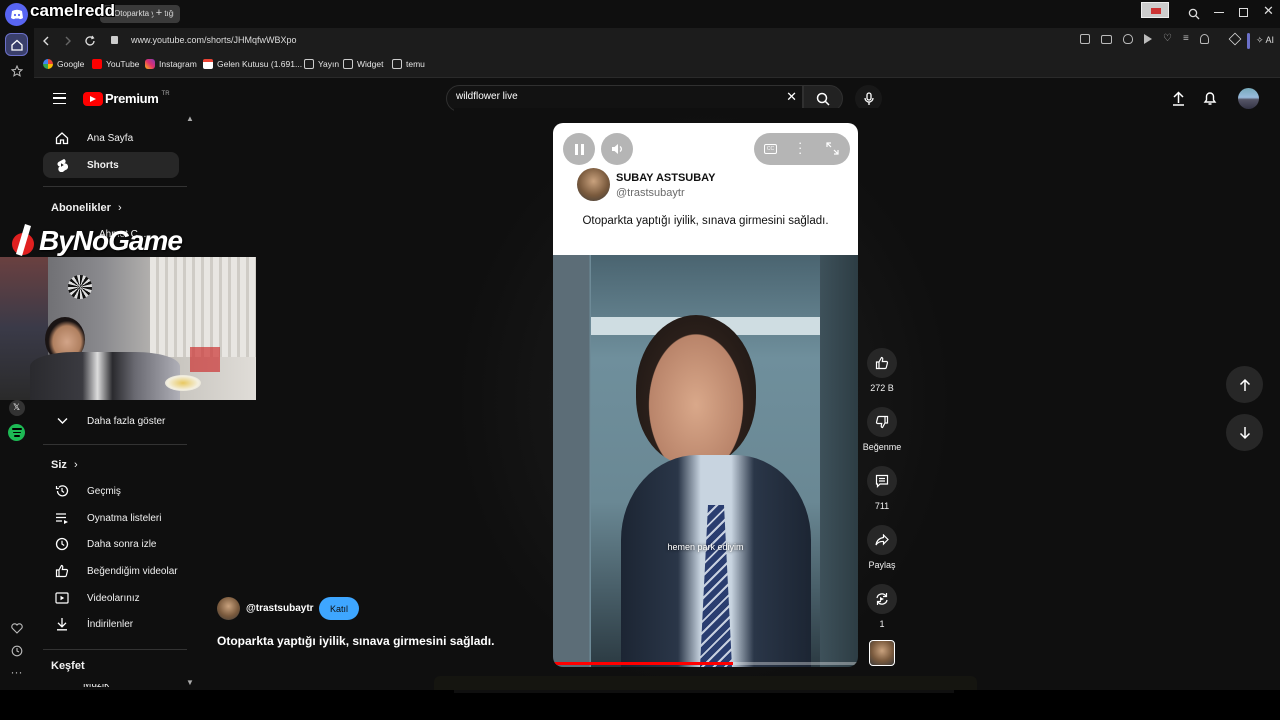 The width and height of the screenshot is (1280, 720). What do you see at coordinates (1244, 432) in the screenshot?
I see `next-short-button` at bounding box center [1244, 432].